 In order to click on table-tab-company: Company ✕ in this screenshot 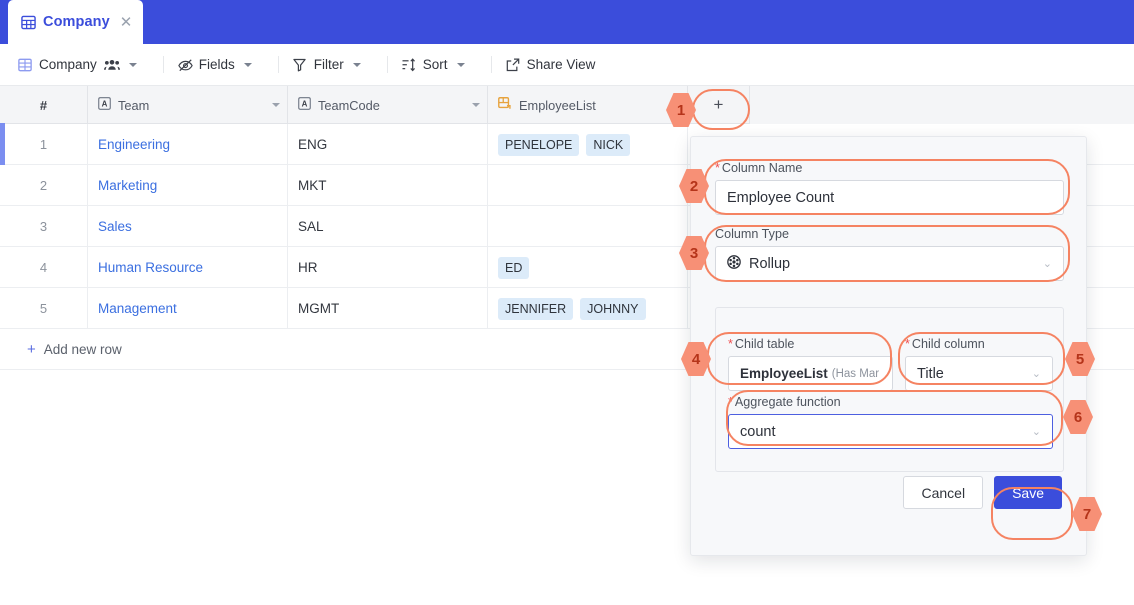, I will do `click(76, 22)`.